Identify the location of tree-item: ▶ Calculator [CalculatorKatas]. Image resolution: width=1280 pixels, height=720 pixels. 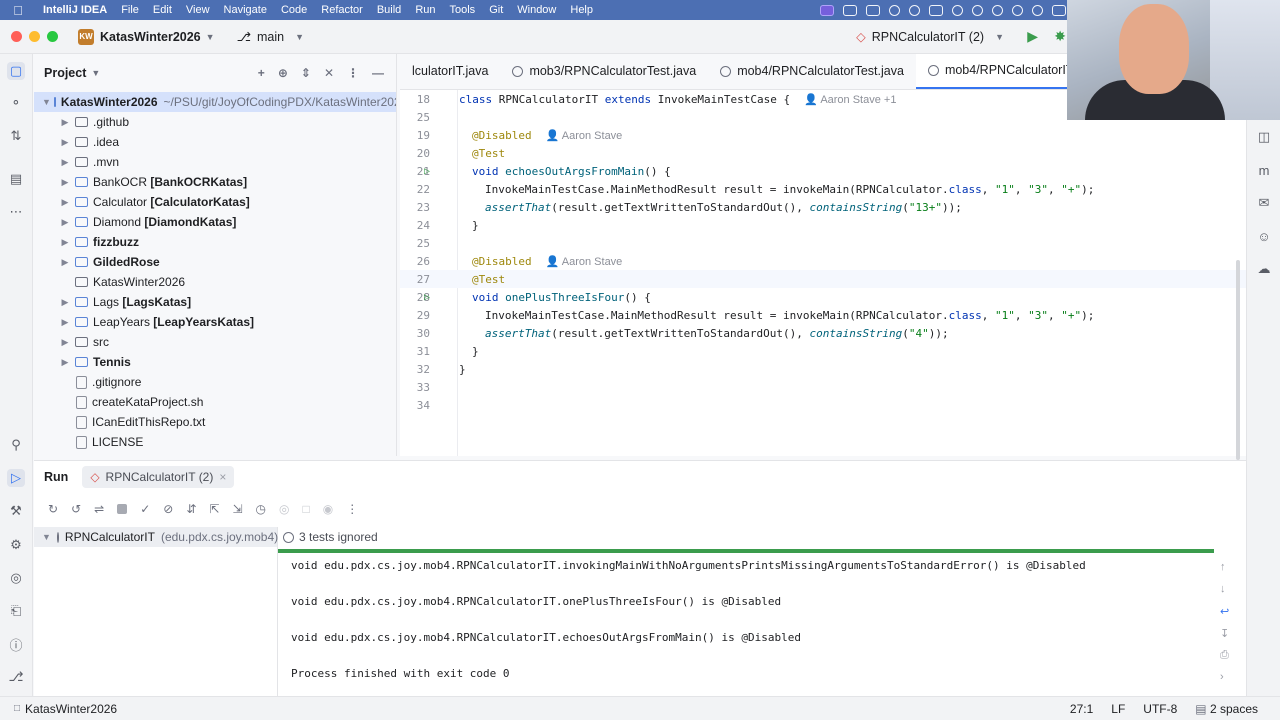
(215, 202).